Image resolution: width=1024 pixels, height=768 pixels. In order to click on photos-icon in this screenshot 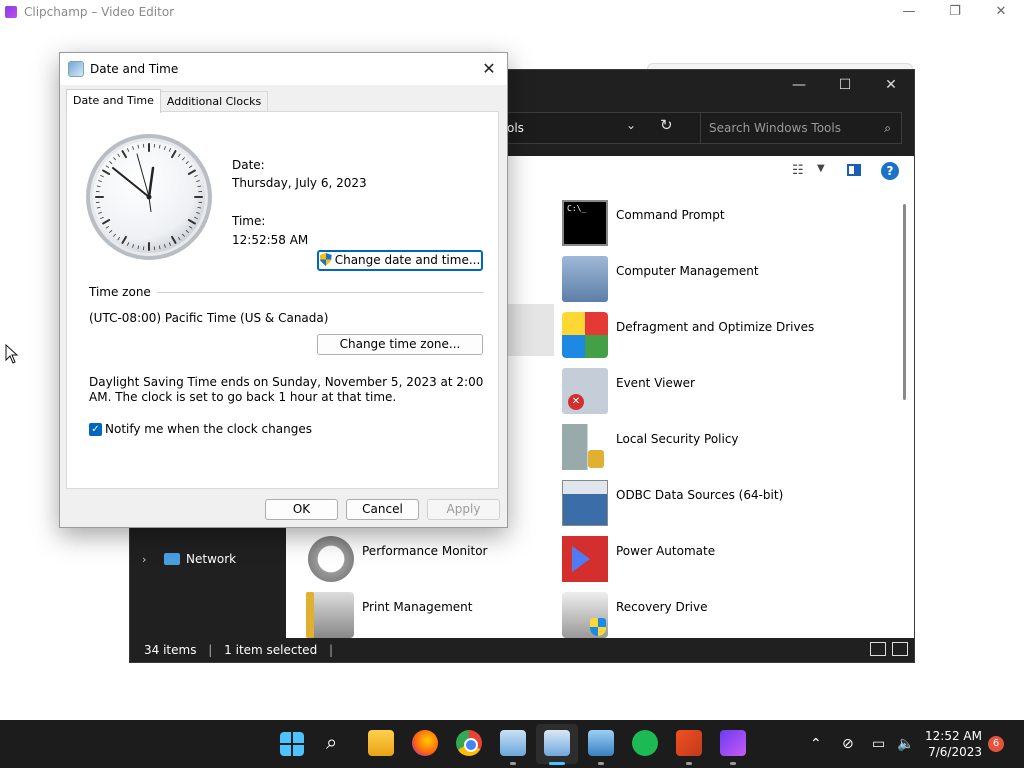, I will do `click(513, 743)`.